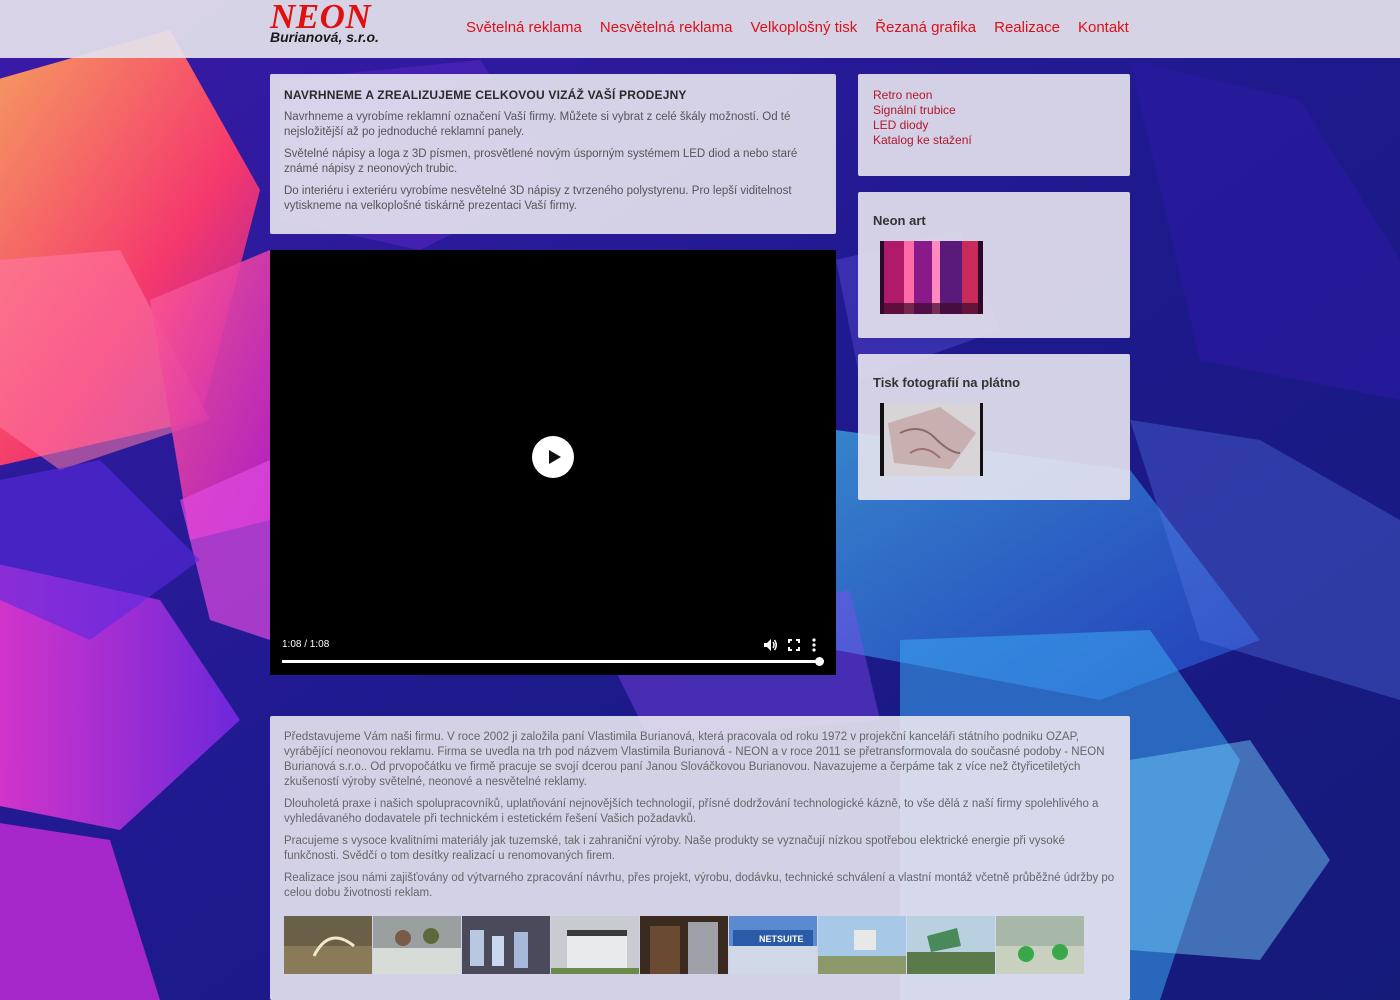 The width and height of the screenshot is (1400, 1000). I want to click on nav-item-rezana-grafika: Řezaná grafika, so click(925, 28).